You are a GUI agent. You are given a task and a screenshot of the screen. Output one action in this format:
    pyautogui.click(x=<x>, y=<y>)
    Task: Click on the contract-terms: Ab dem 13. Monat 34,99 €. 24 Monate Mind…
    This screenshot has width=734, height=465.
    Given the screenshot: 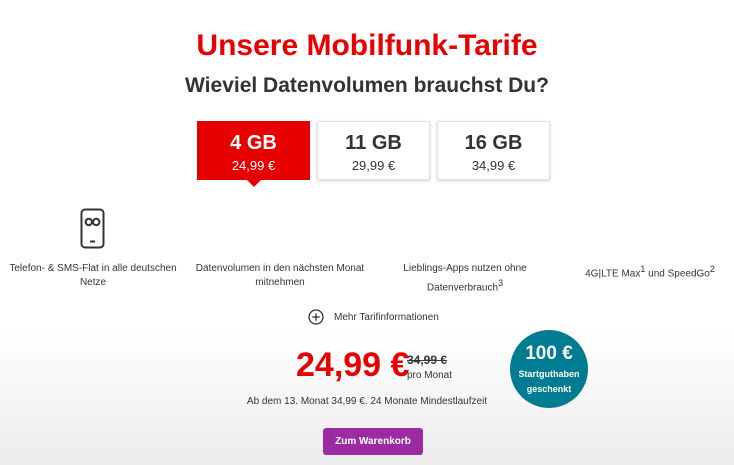 What is the action you would take?
    pyautogui.click(x=367, y=401)
    